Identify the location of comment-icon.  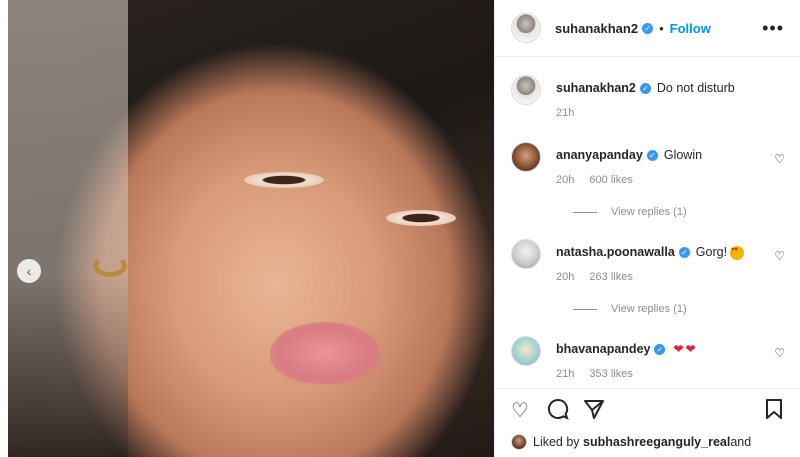
(558, 412).